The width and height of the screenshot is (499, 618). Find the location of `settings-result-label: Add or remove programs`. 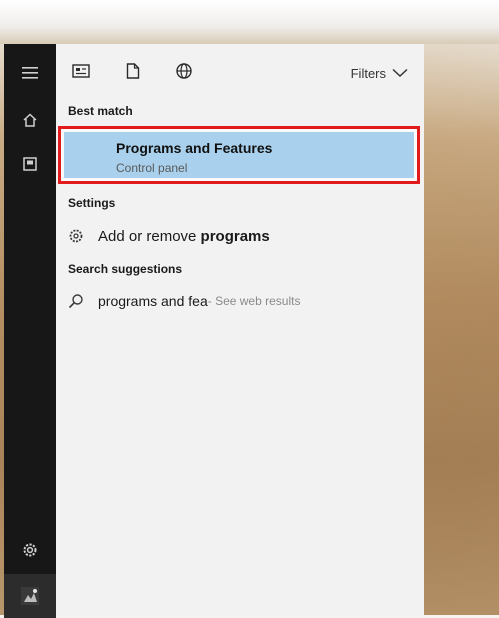

settings-result-label: Add or remove programs is located at coordinates (184, 236).